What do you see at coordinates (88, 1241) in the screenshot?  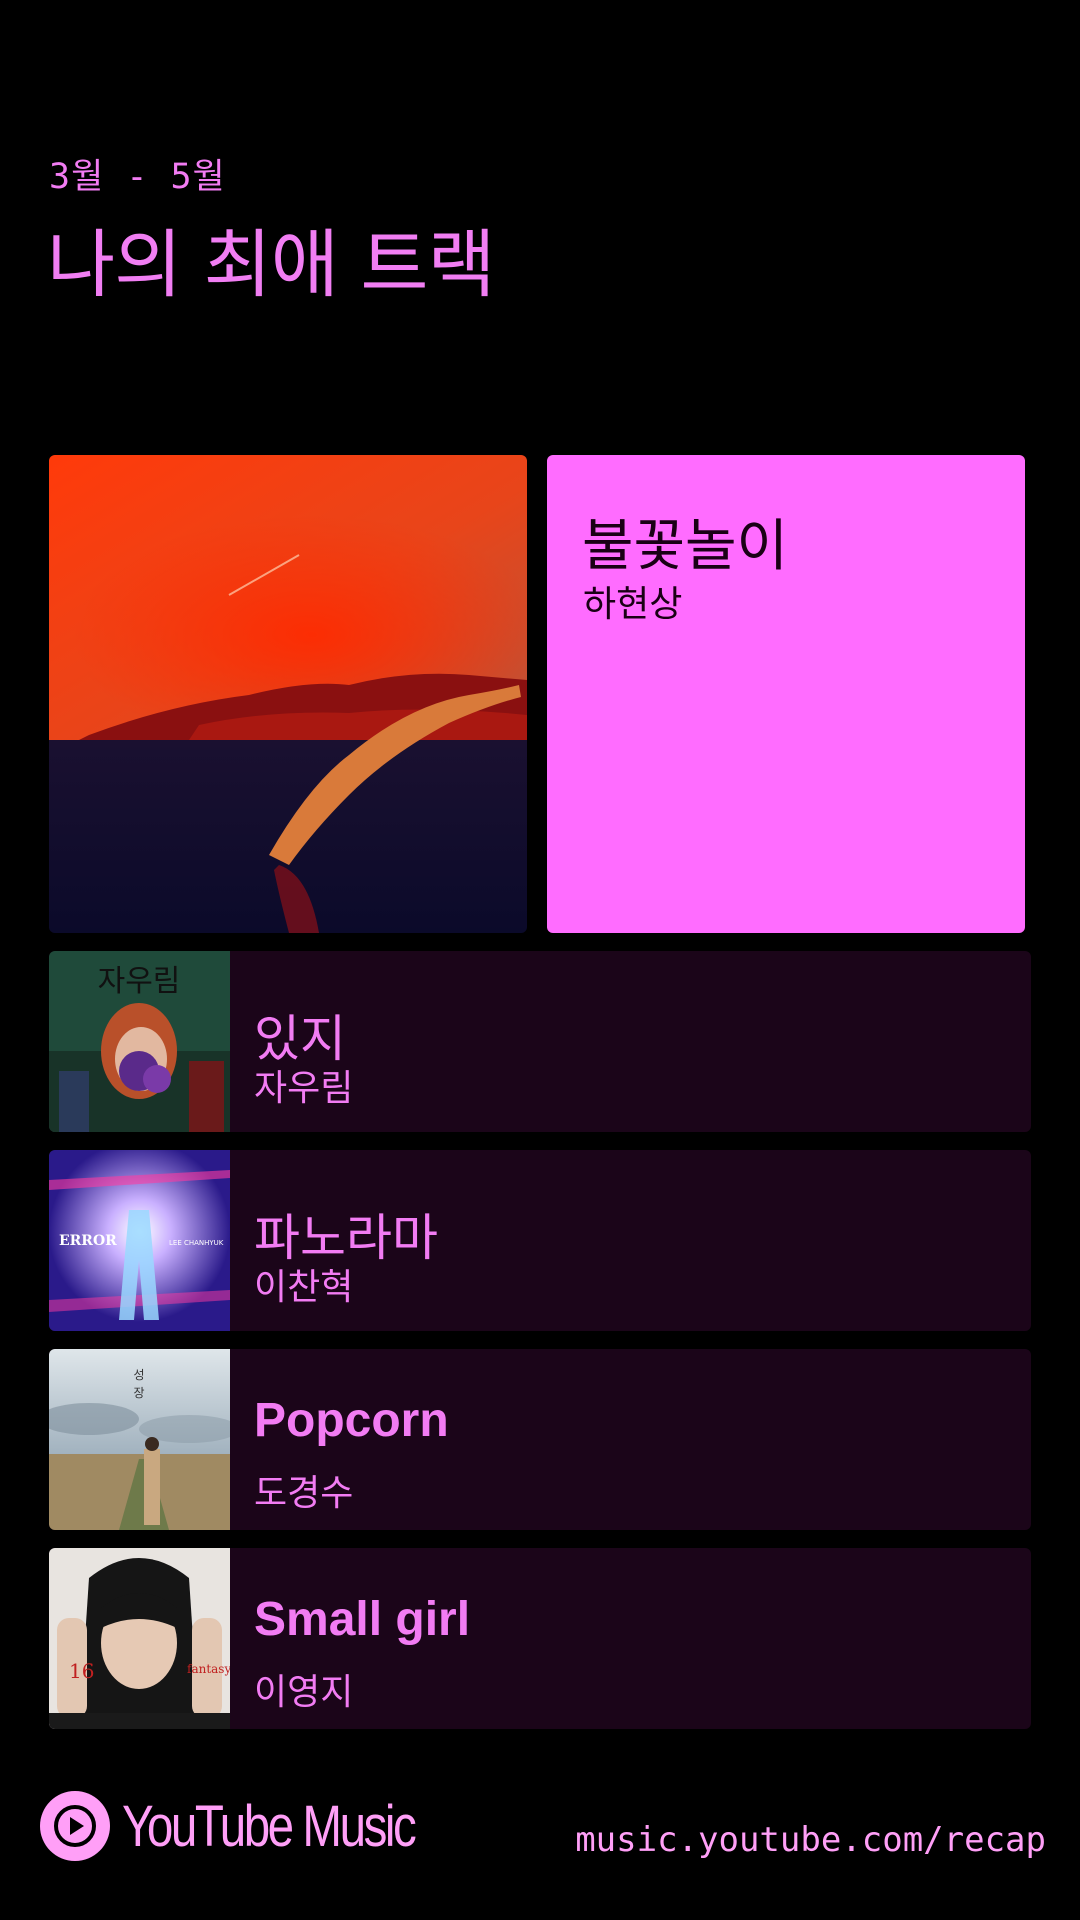 I see `svg-text: ERROR` at bounding box center [88, 1241].